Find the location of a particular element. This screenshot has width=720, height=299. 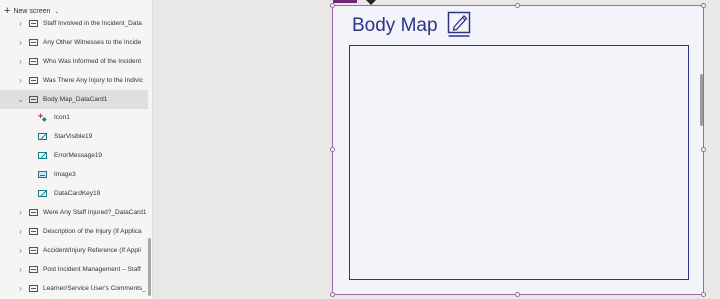

tree-item-other-witnesses: › Any Other Witnesses to the Incide is located at coordinates (74, 42).